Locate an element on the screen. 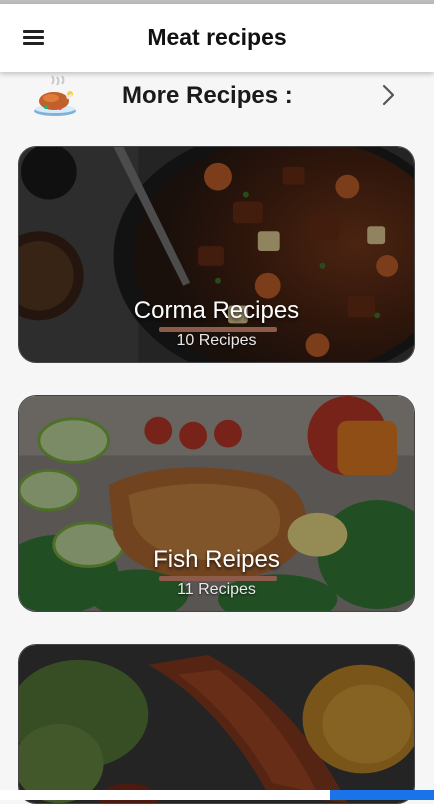 The width and height of the screenshot is (434, 804). more-recipes-row: More Recipes : is located at coordinates (217, 98).